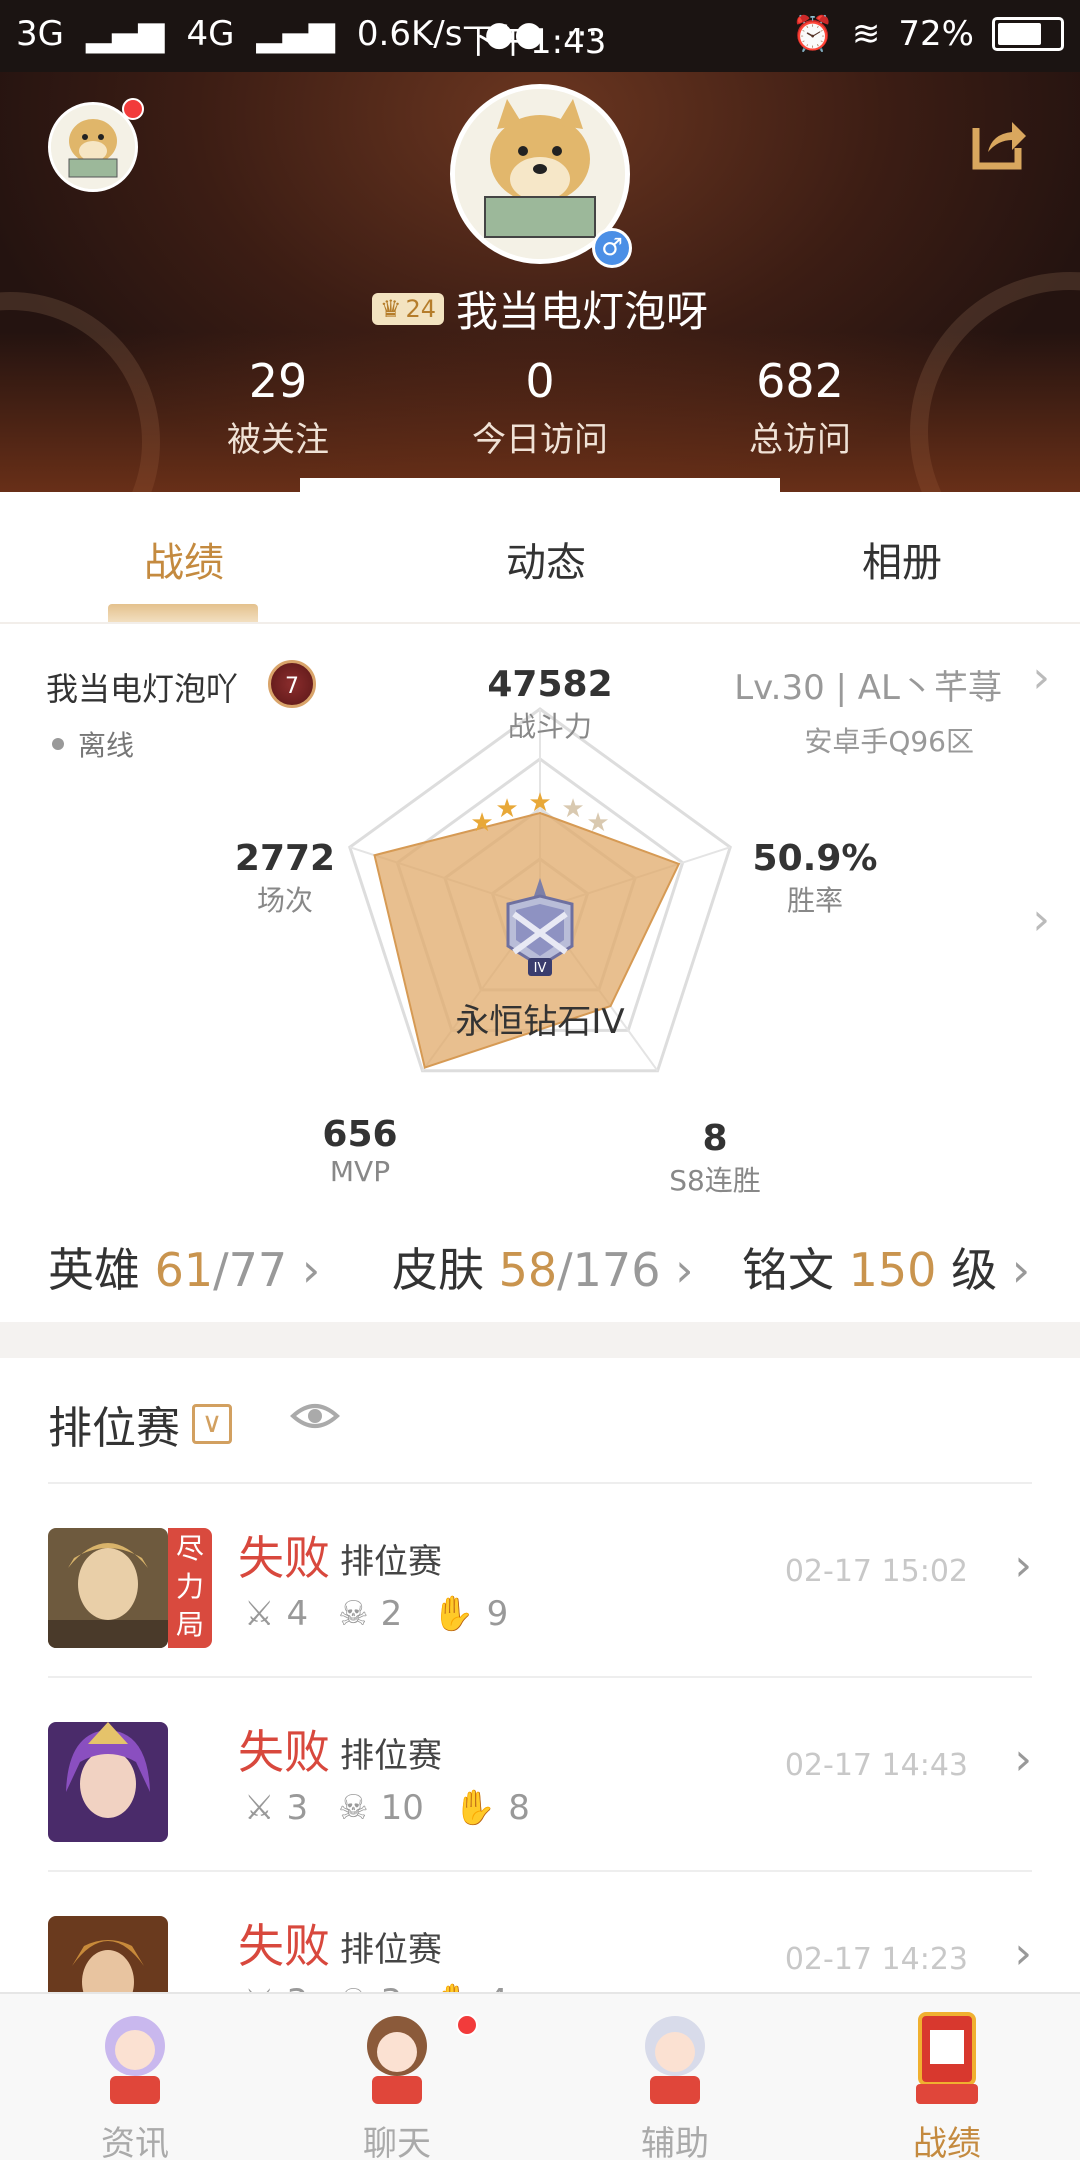 The width and height of the screenshot is (1080, 2160). I want to click on match-filter-label: 排位赛, so click(114, 1428).